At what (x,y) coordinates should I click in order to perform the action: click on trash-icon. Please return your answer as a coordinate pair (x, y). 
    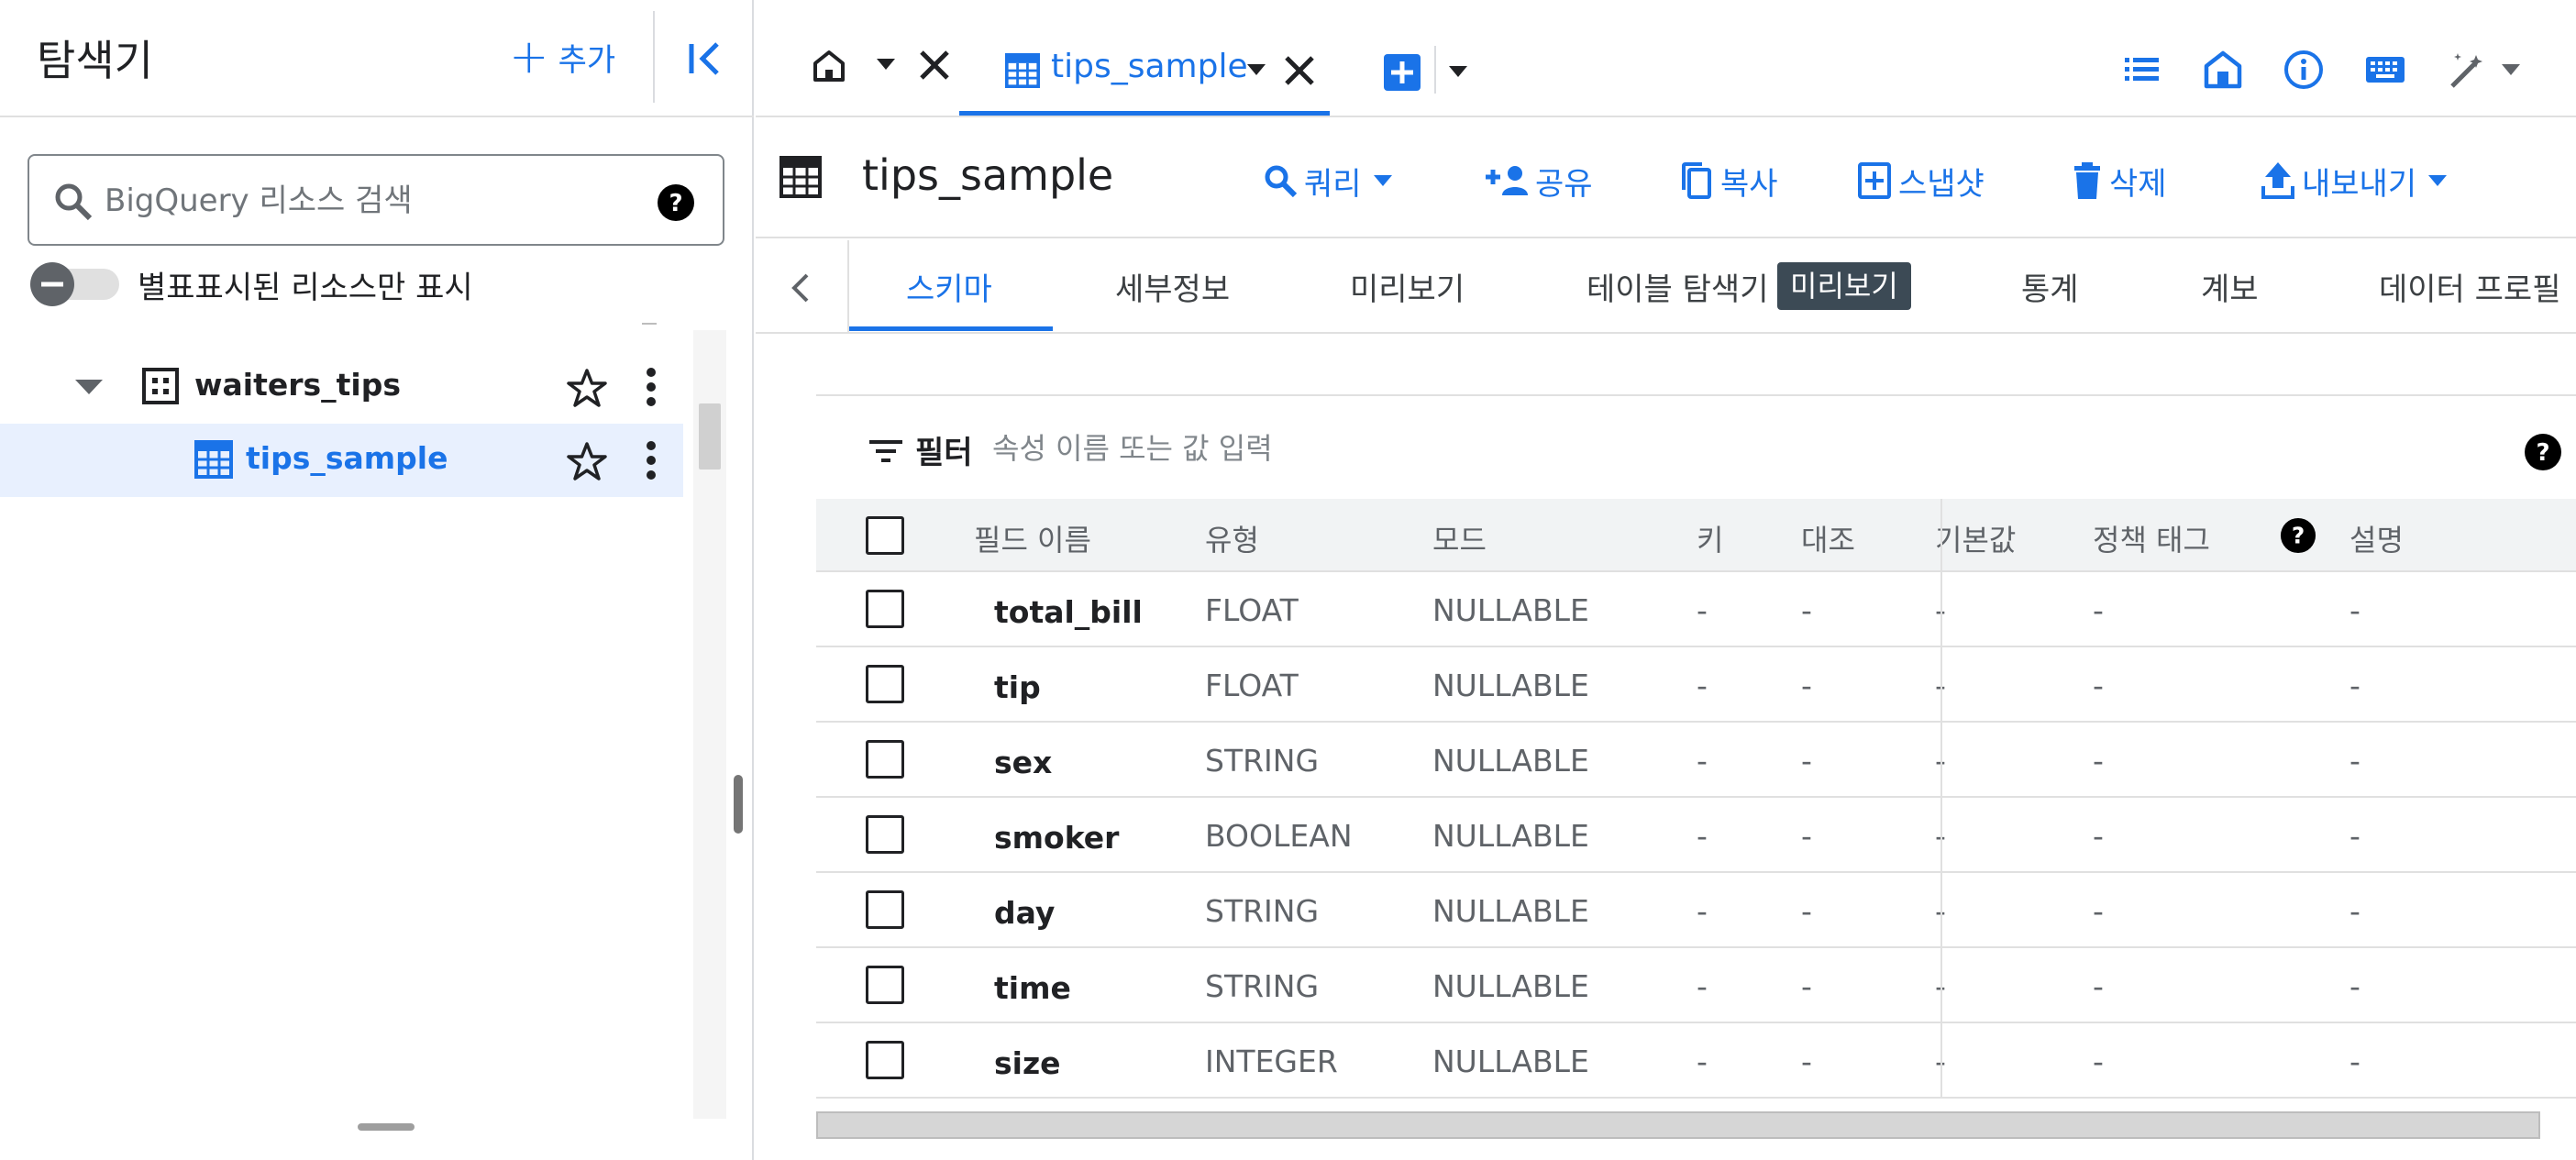
    Looking at the image, I should click on (2087, 180).